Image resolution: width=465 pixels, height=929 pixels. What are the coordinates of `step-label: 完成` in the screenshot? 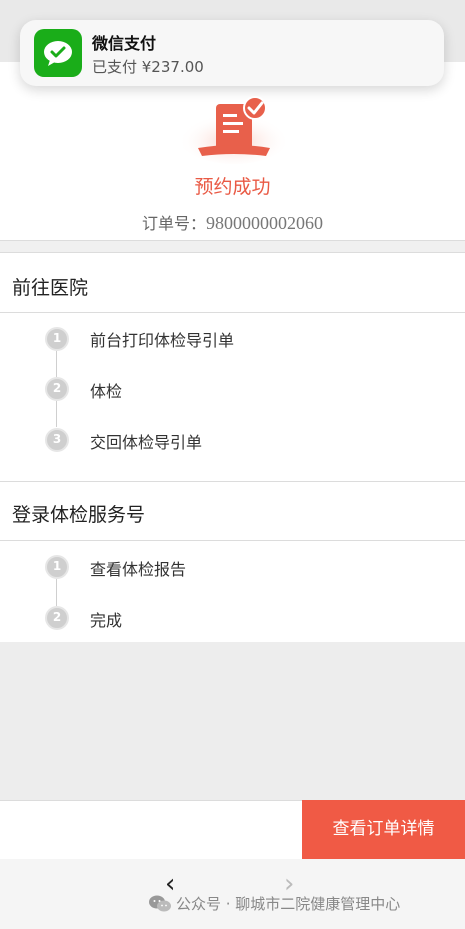 It's located at (106, 620).